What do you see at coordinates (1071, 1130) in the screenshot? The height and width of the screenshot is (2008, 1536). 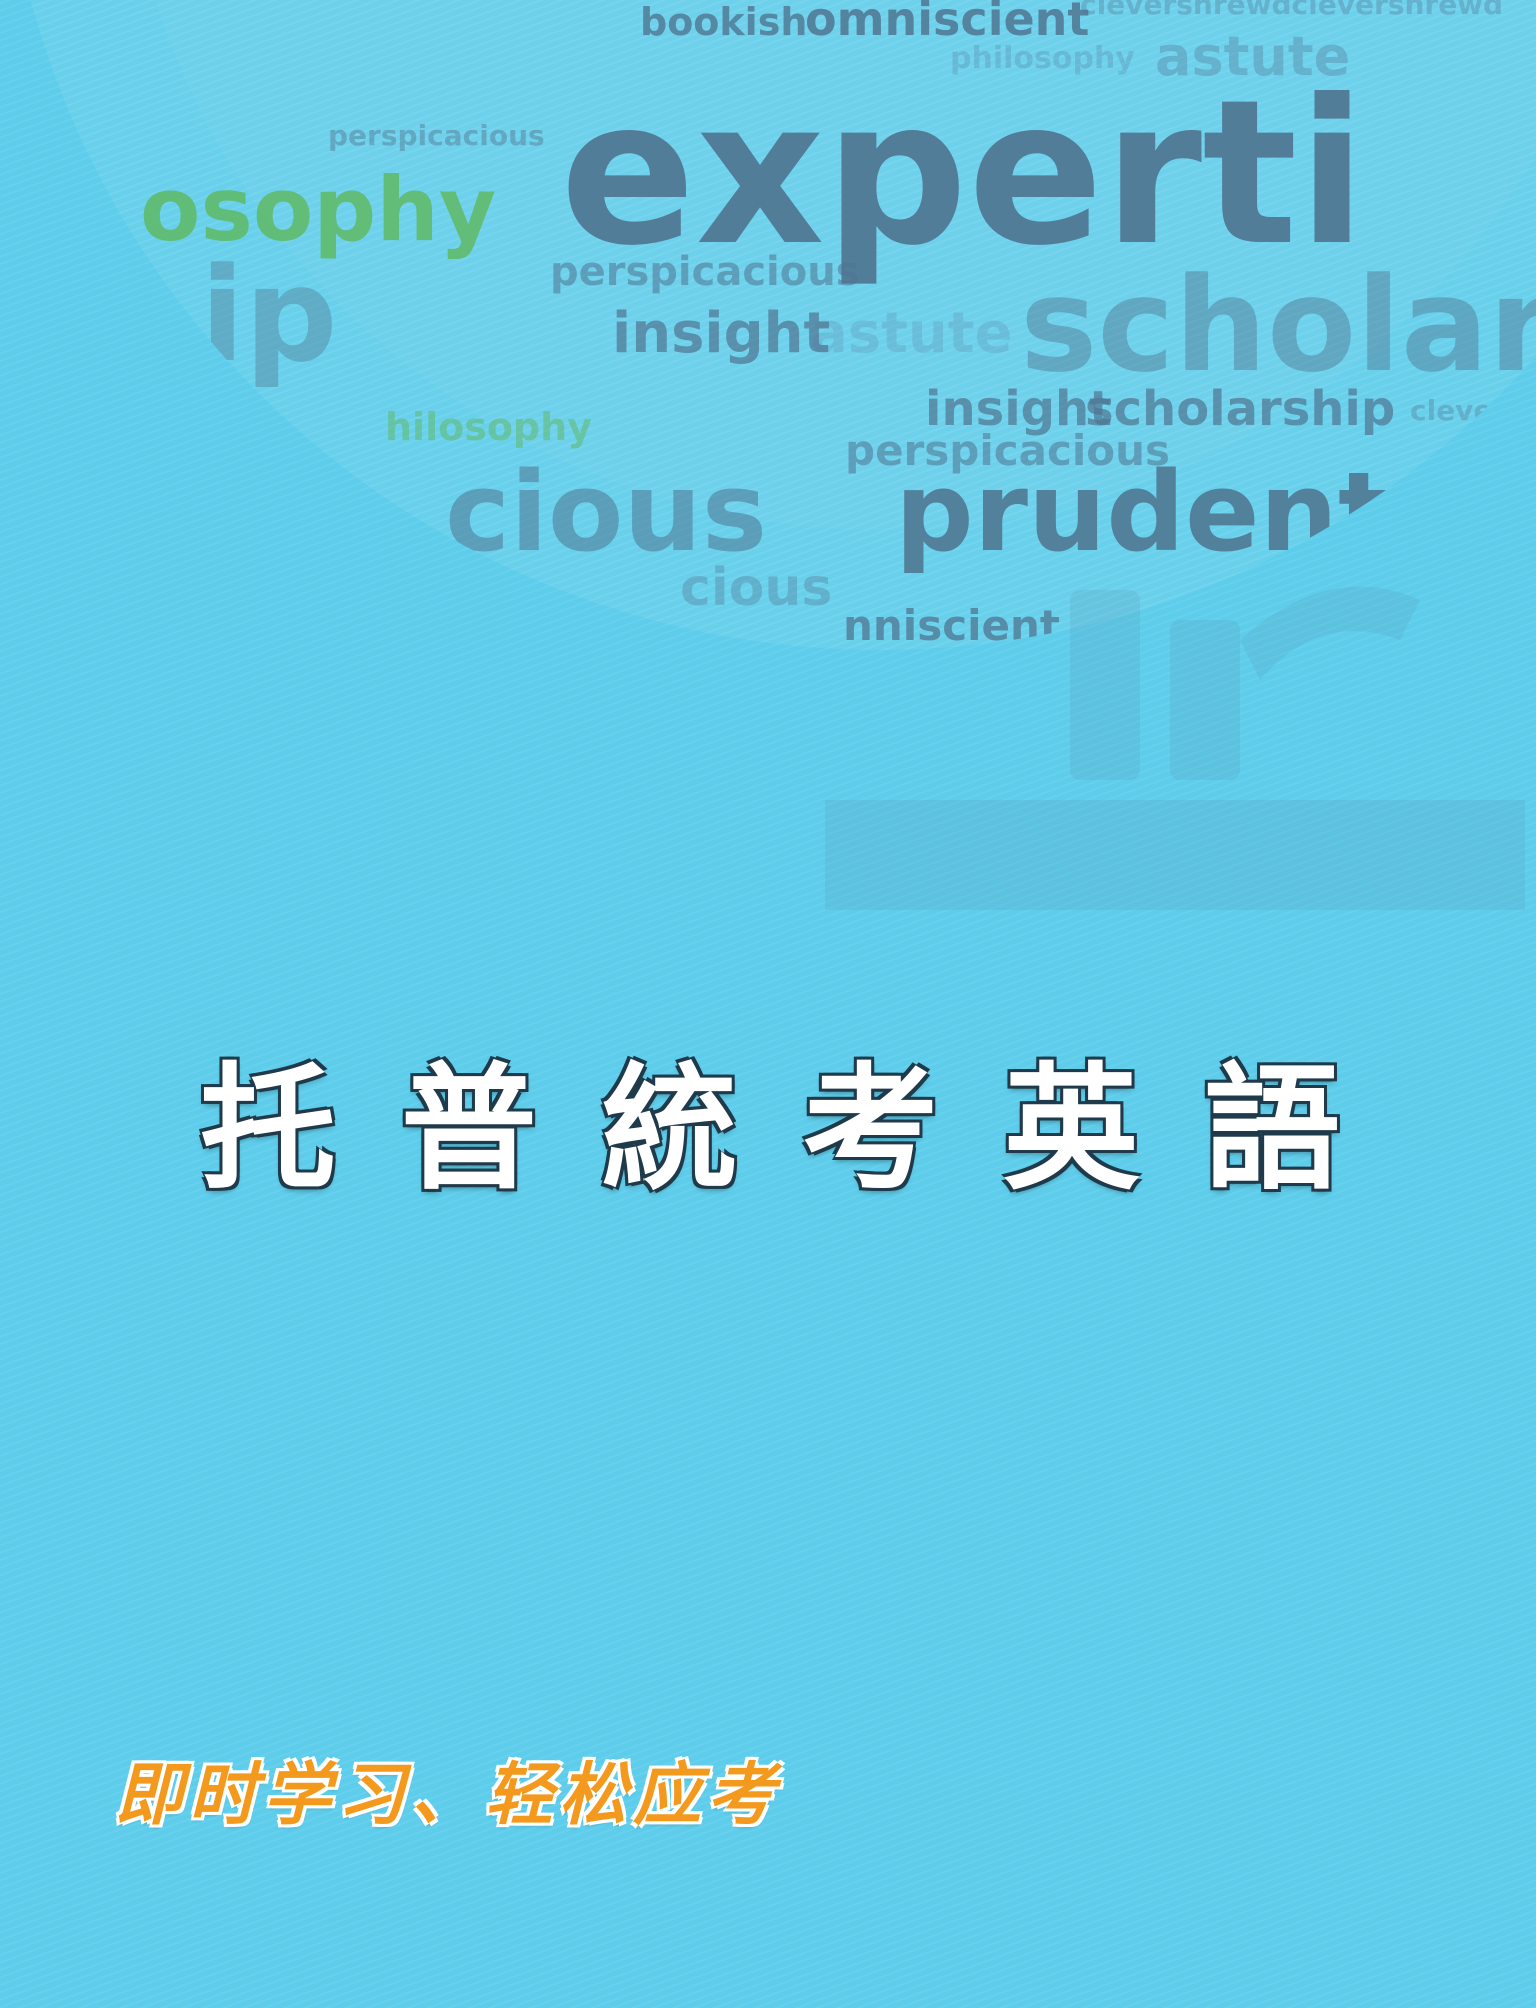 I see `title-char: 英` at bounding box center [1071, 1130].